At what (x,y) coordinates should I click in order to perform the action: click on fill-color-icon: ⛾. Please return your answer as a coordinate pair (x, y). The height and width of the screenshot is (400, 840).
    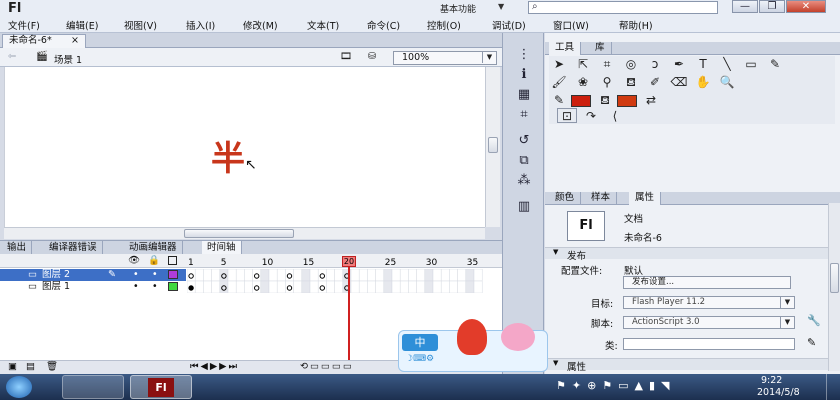
    Looking at the image, I should click on (605, 100).